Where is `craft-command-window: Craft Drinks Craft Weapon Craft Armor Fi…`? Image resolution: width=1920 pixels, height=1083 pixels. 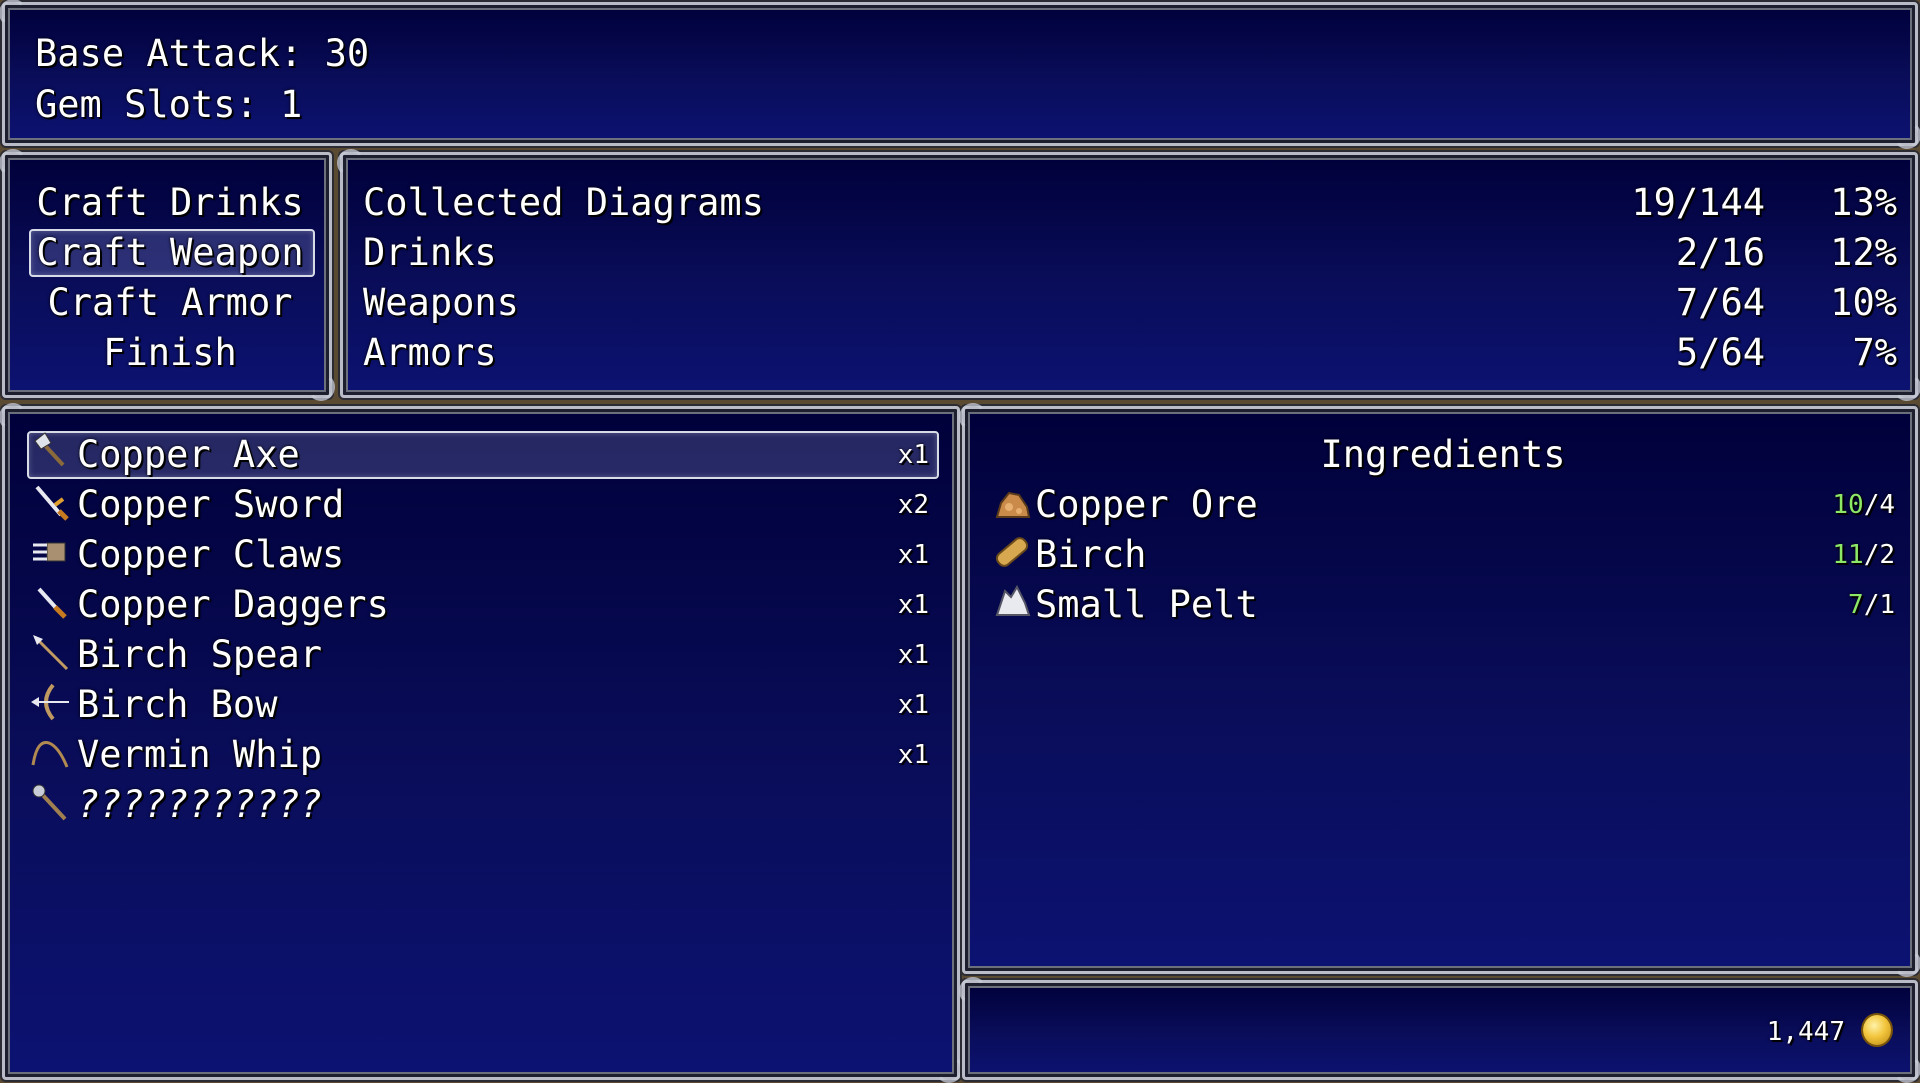
craft-command-window: Craft Drinks Craft Weapon Craft Armor Fi… is located at coordinates (167, 273).